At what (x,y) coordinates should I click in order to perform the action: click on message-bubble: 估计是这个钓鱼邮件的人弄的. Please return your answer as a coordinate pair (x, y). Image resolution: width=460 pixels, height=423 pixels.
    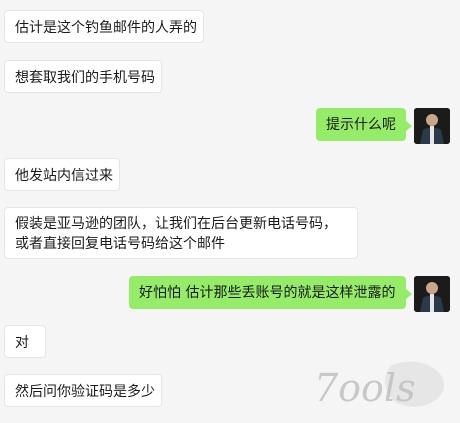
    Looking at the image, I should click on (104, 26).